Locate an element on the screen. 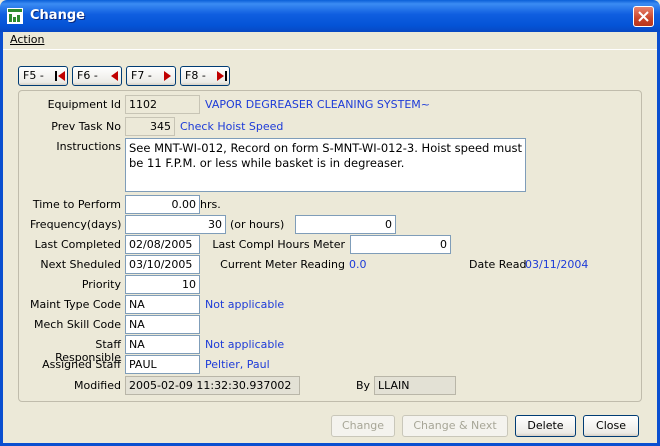 The height and width of the screenshot is (446, 660). frequency-days-field: 30 is located at coordinates (175, 224).